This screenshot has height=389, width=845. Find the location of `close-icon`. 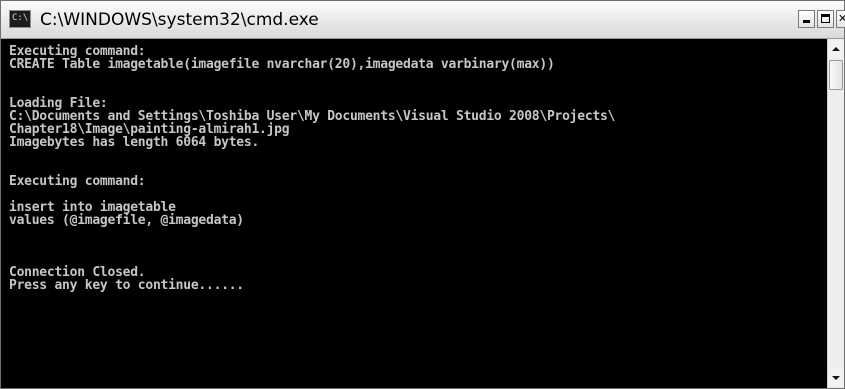

close-icon is located at coordinates (840, 19).